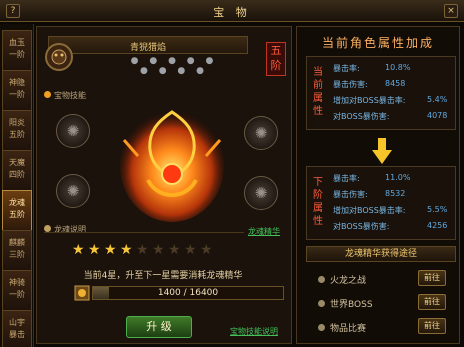 This screenshot has height=347, width=464. What do you see at coordinates (437, 115) in the screenshot?
I see `attr-value: 4078` at bounding box center [437, 115].